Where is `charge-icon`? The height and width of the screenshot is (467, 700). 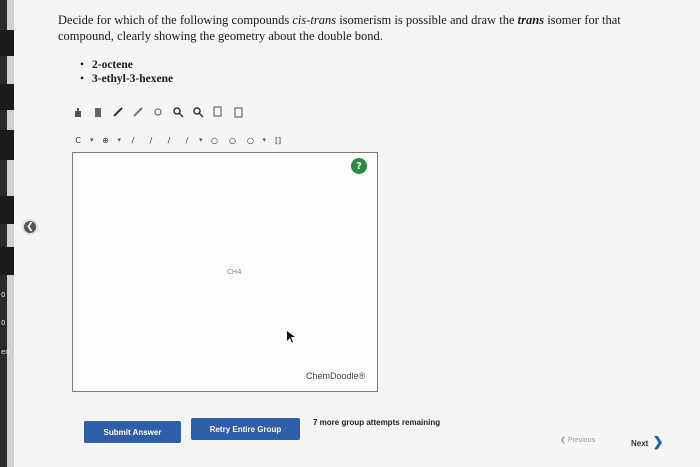 charge-icon is located at coordinates (158, 112).